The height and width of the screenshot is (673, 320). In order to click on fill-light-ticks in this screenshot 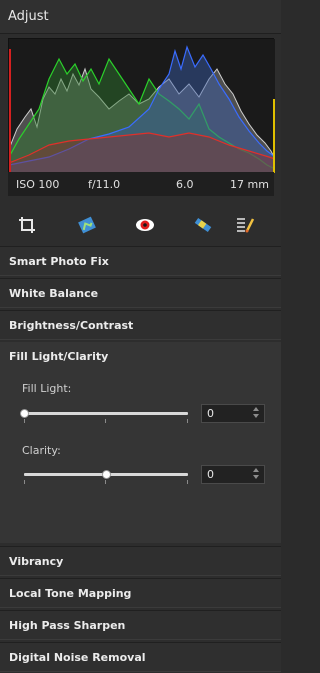, I will do `click(106, 421)`.